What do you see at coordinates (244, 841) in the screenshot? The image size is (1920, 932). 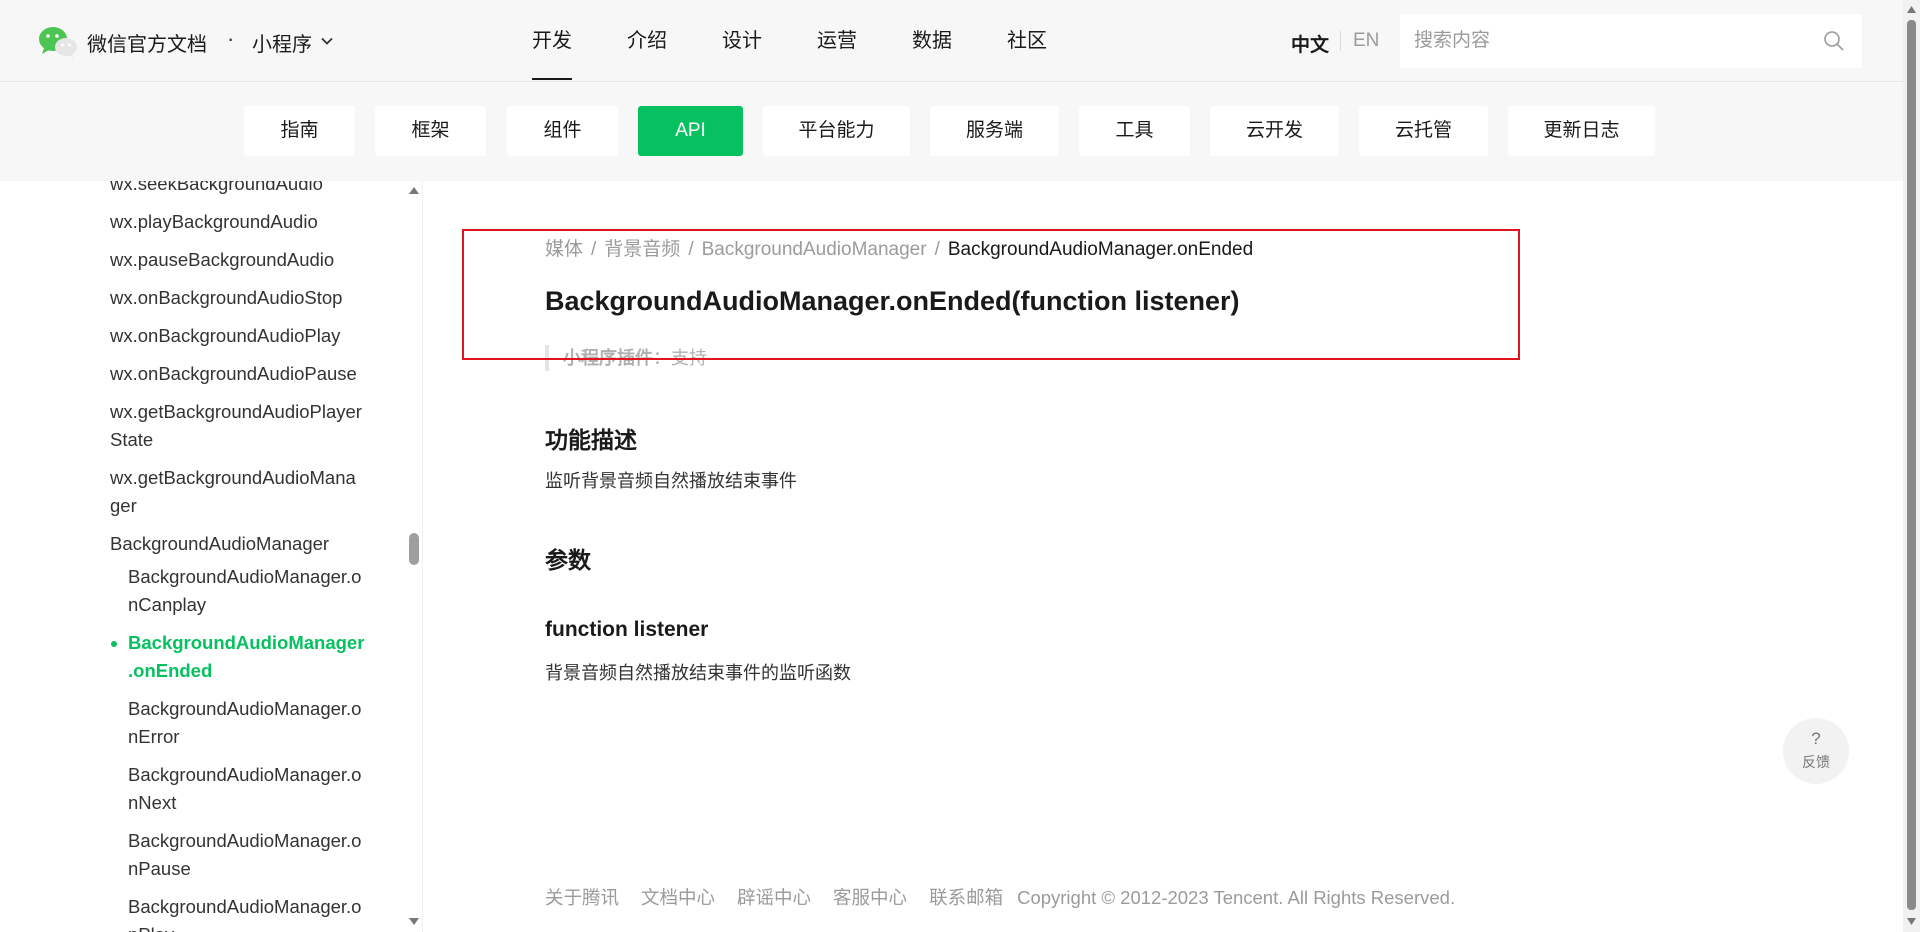 I see `sidebar-item-on-pause: BackgroundAudioManager.o` at bounding box center [244, 841].